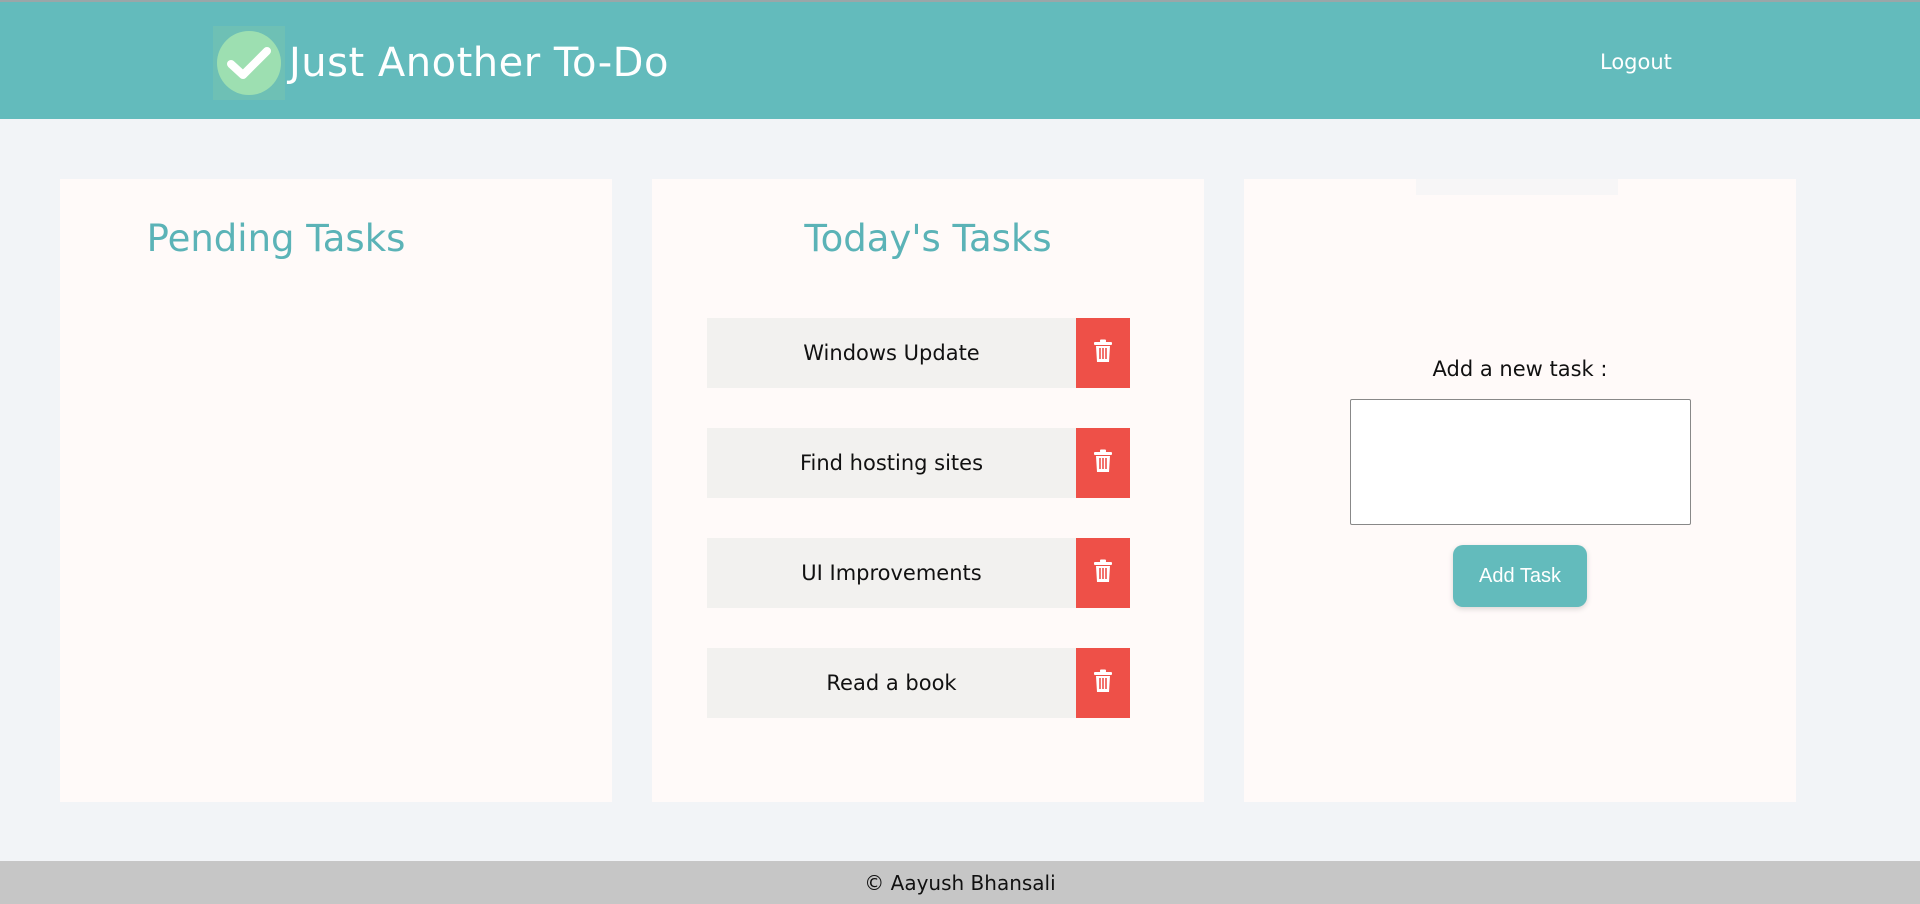  I want to click on brand: Just Another To-Do, so click(441, 63).